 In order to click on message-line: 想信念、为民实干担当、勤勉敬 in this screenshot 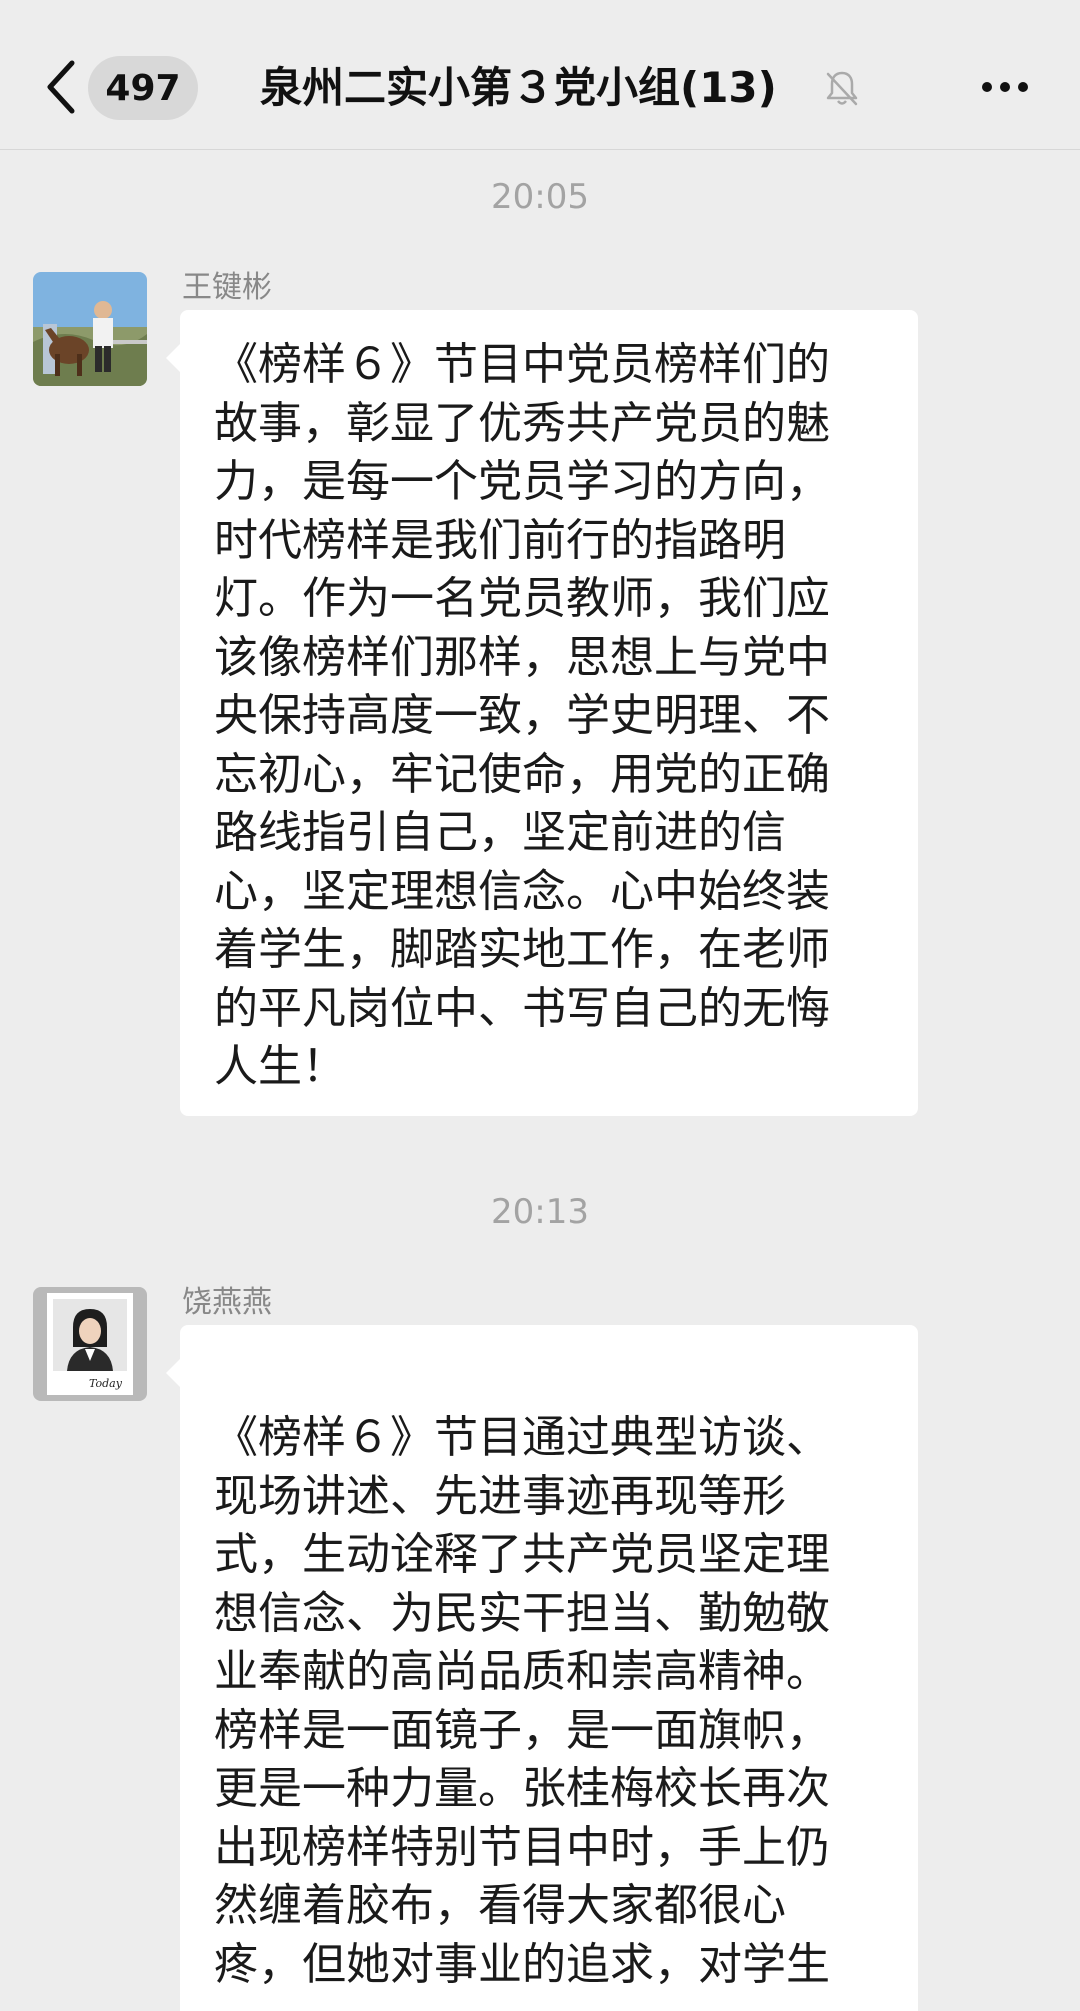, I will do `click(522, 1613)`.